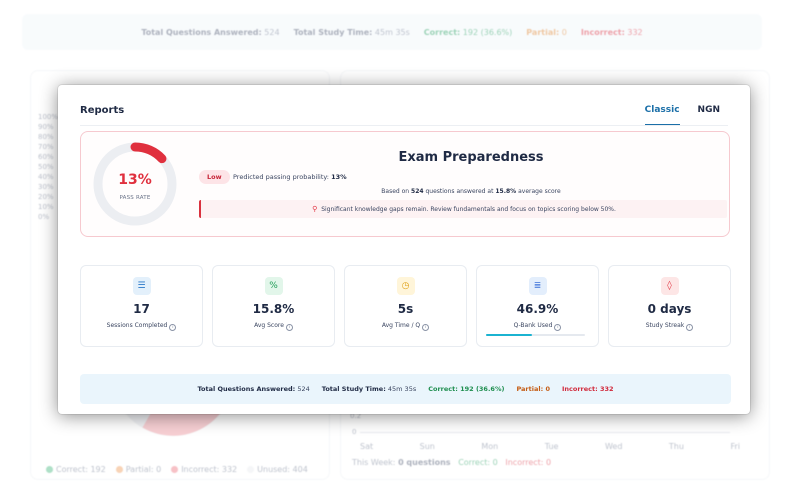 This screenshot has width=800, height=500. Describe the element at coordinates (669, 326) in the screenshot. I see `stat-label: Study Streak i` at that location.